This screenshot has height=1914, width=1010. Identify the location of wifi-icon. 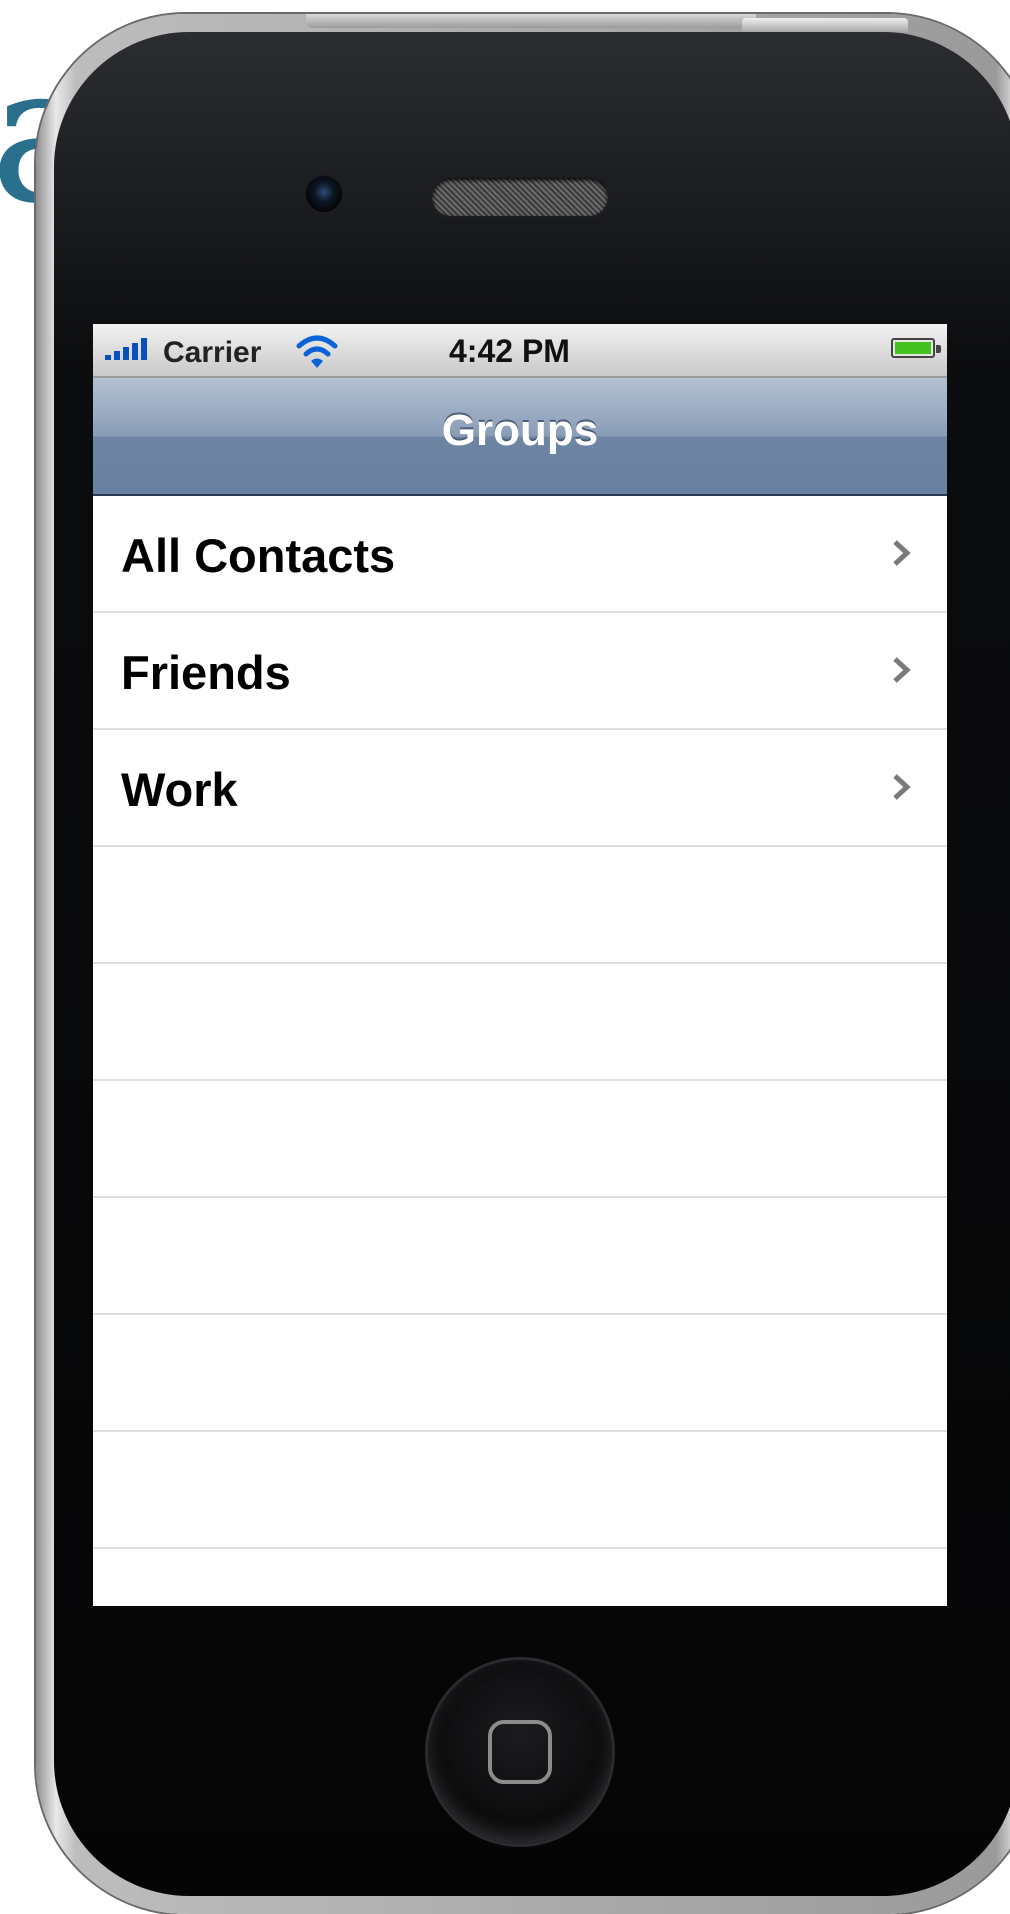
(317, 351).